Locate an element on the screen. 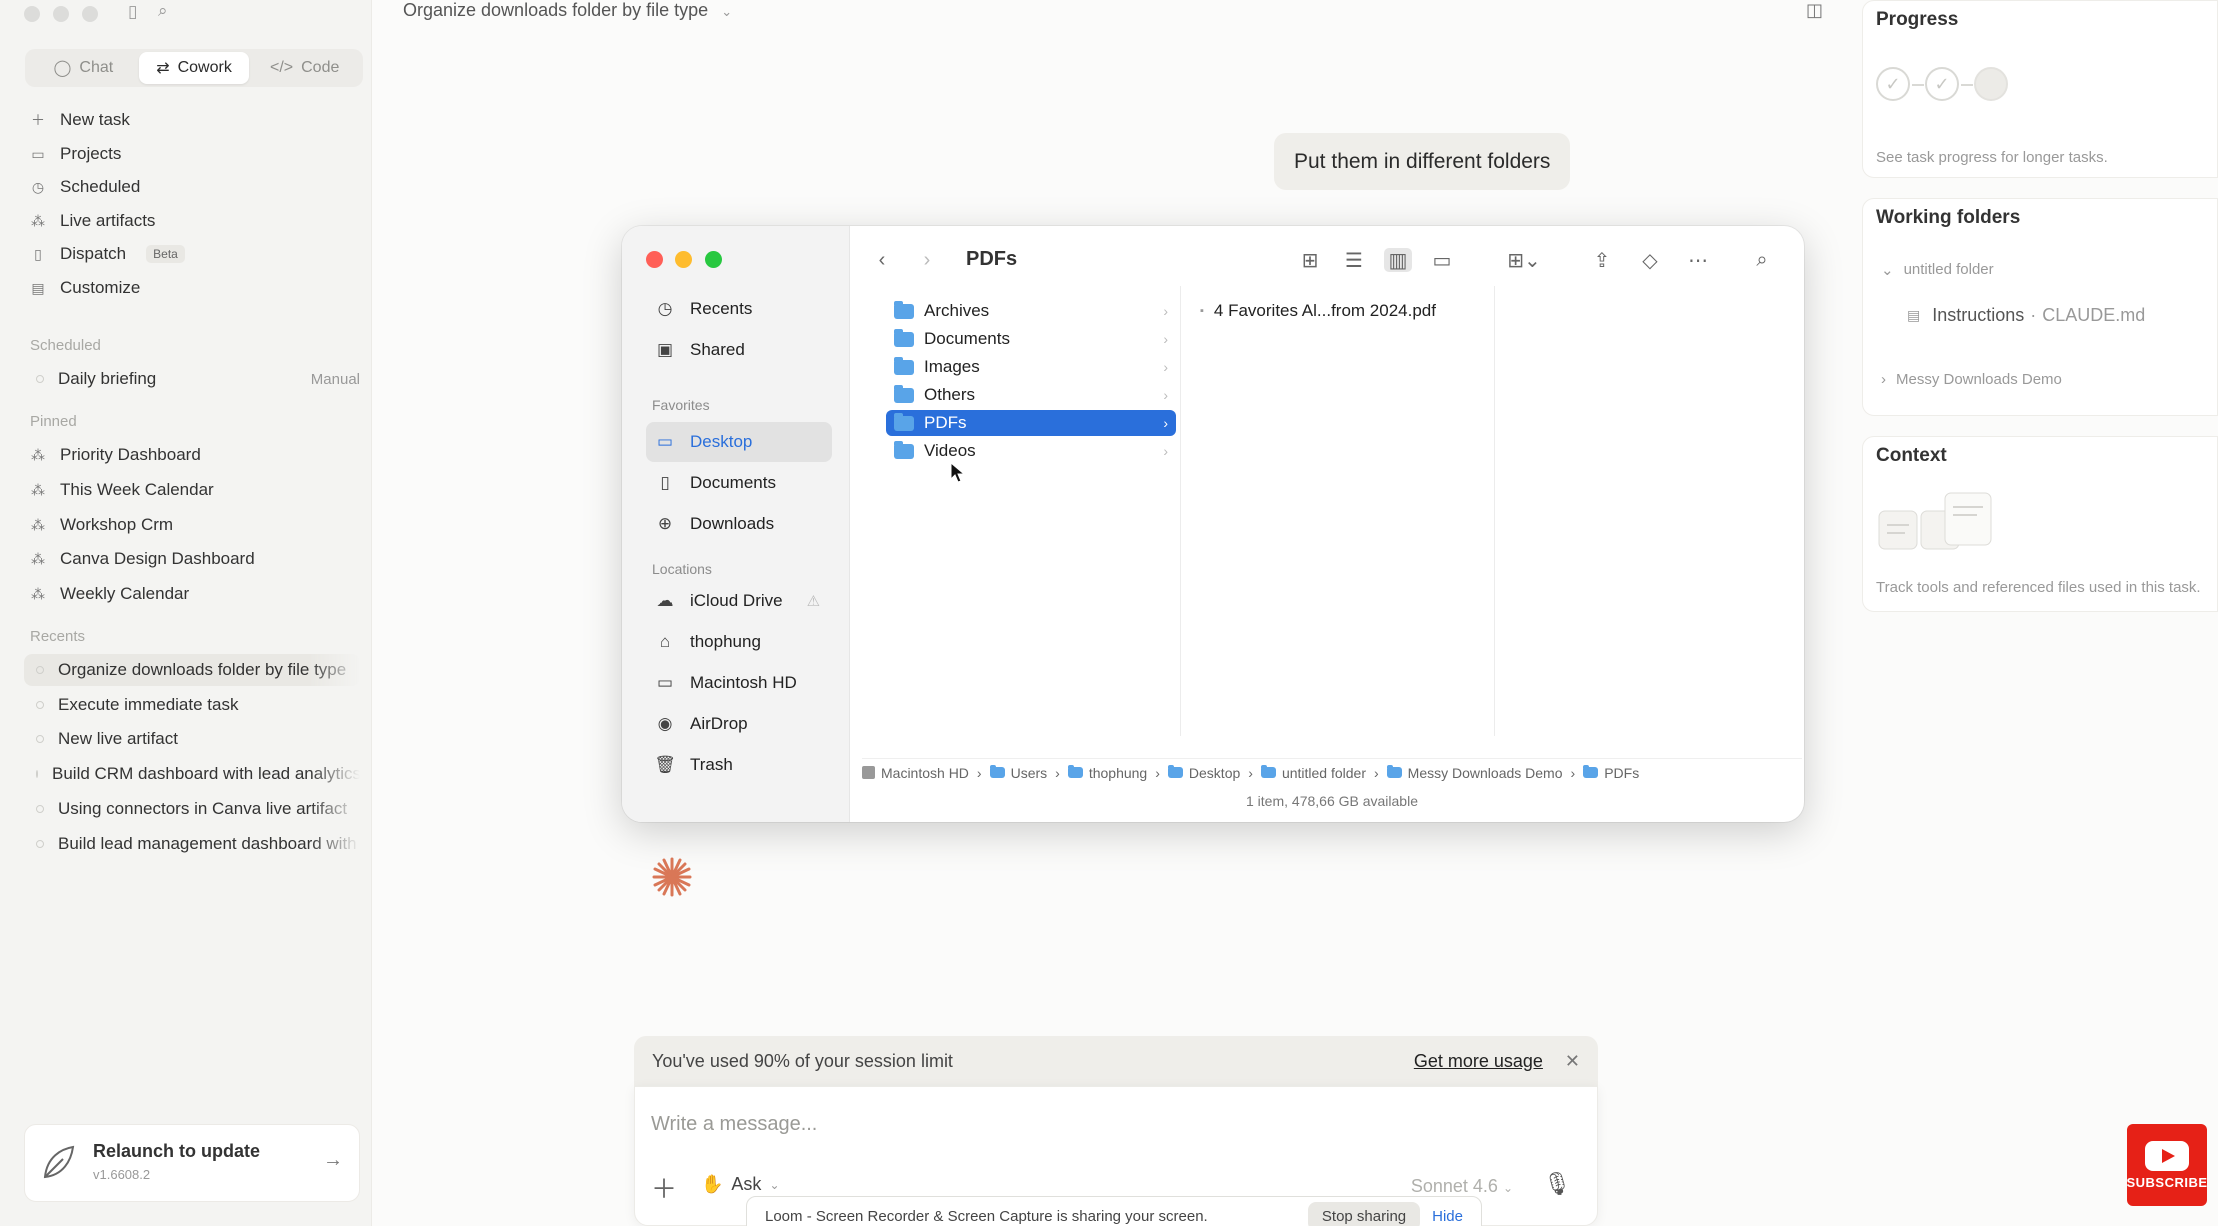 This screenshot has width=2218, height=1226. file-icon: ▤ is located at coordinates (1914, 315).